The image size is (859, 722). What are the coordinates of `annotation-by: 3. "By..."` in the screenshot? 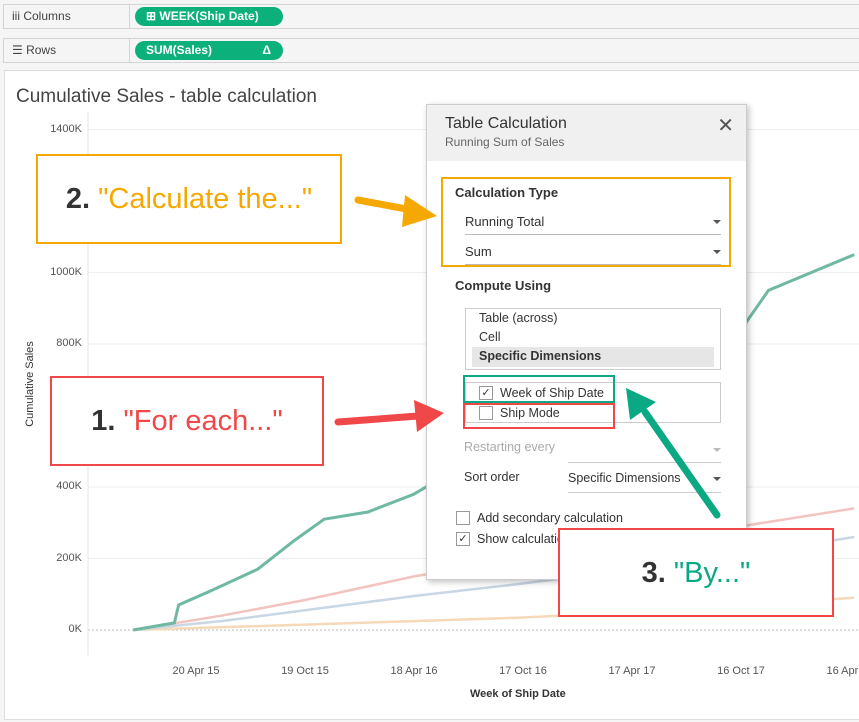 It's located at (696, 572).